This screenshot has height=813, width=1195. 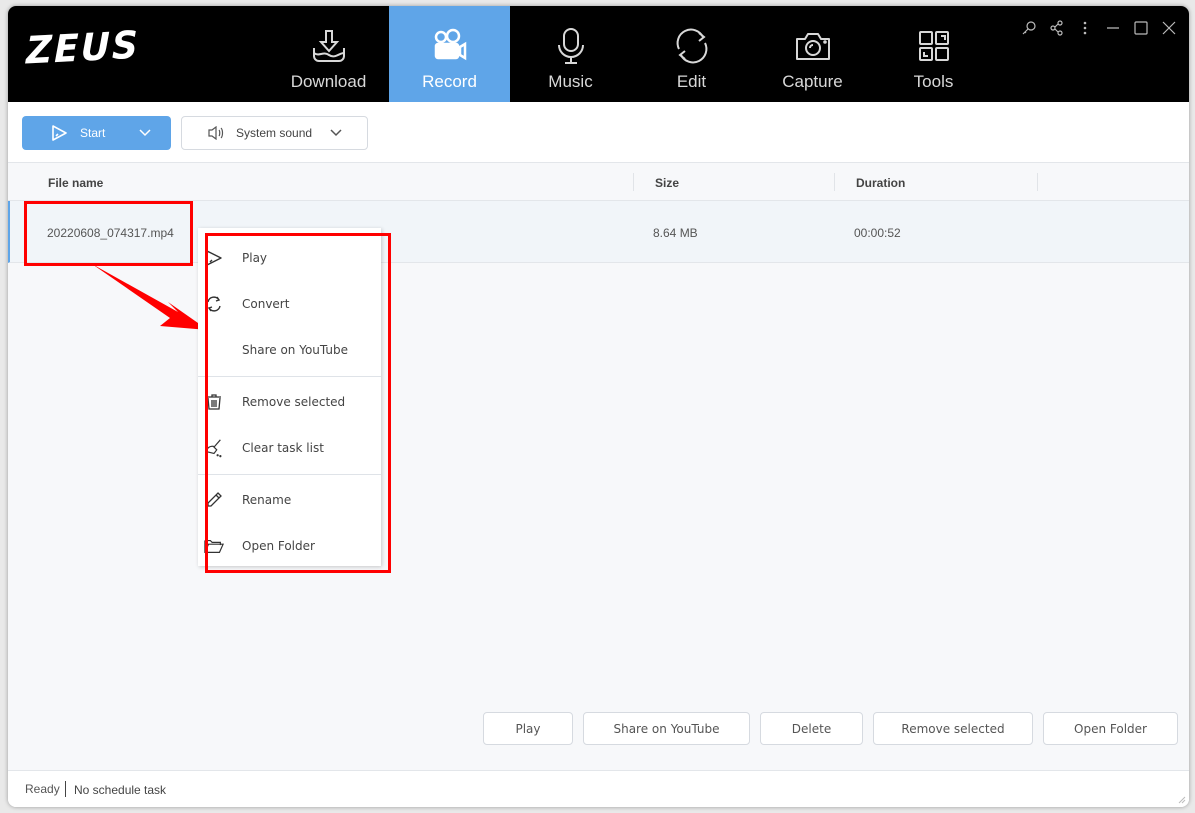 What do you see at coordinates (1169, 28) in the screenshot?
I see `close-icon` at bounding box center [1169, 28].